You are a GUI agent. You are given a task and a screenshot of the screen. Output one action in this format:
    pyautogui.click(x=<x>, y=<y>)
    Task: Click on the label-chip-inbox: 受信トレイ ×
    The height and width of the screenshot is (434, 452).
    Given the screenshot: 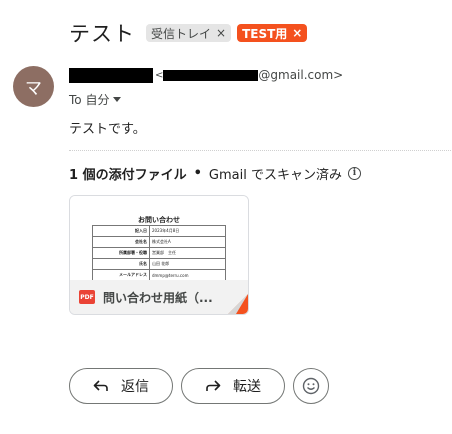 What is the action you would take?
    pyautogui.click(x=189, y=33)
    